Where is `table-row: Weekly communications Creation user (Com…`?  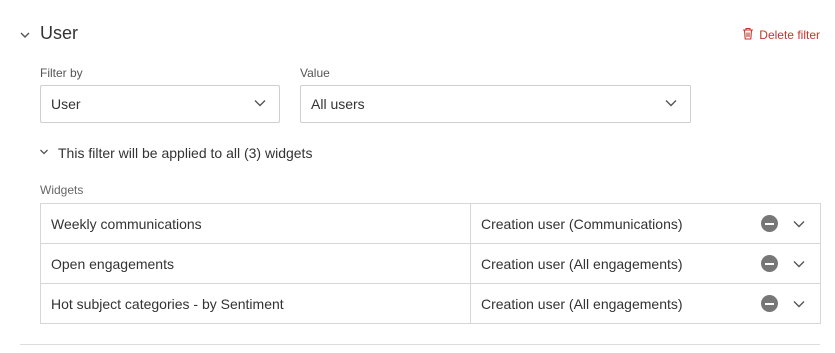 table-row: Weekly communications Creation user (Com… is located at coordinates (430, 223).